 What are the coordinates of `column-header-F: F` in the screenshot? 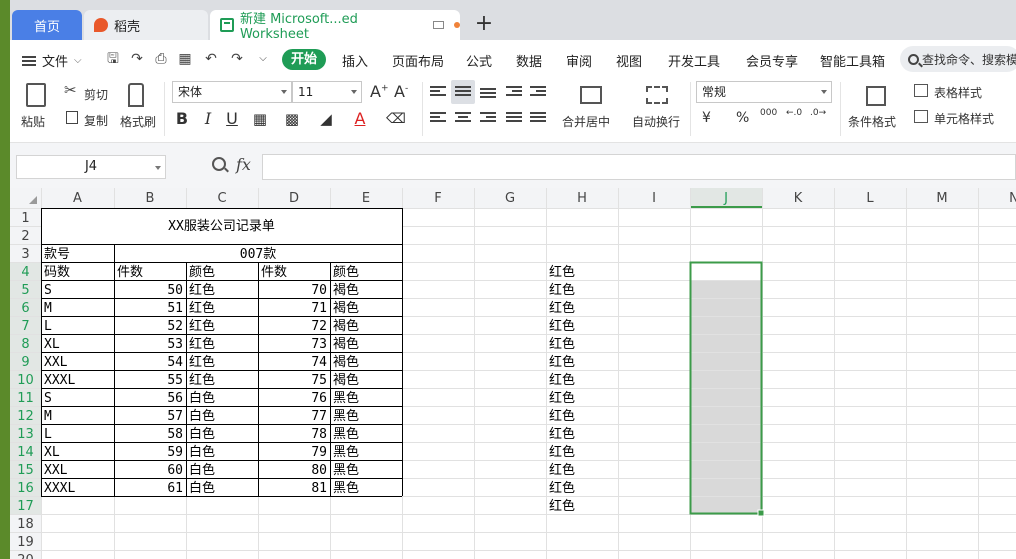 It's located at (437, 198).